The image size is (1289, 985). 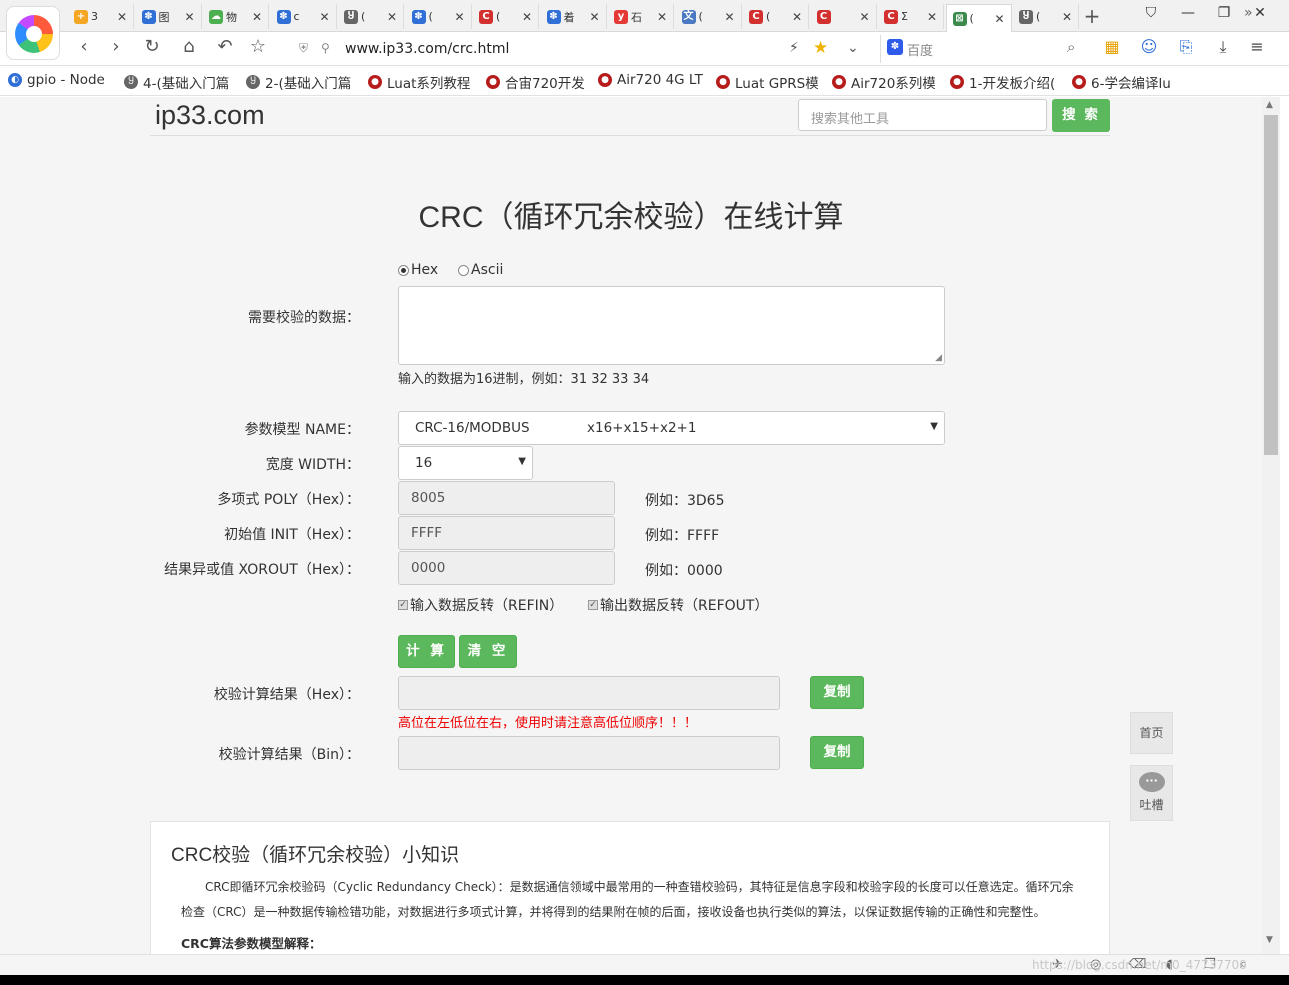 What do you see at coordinates (1092, 16) in the screenshot?
I see `new-tab-icon: +` at bounding box center [1092, 16].